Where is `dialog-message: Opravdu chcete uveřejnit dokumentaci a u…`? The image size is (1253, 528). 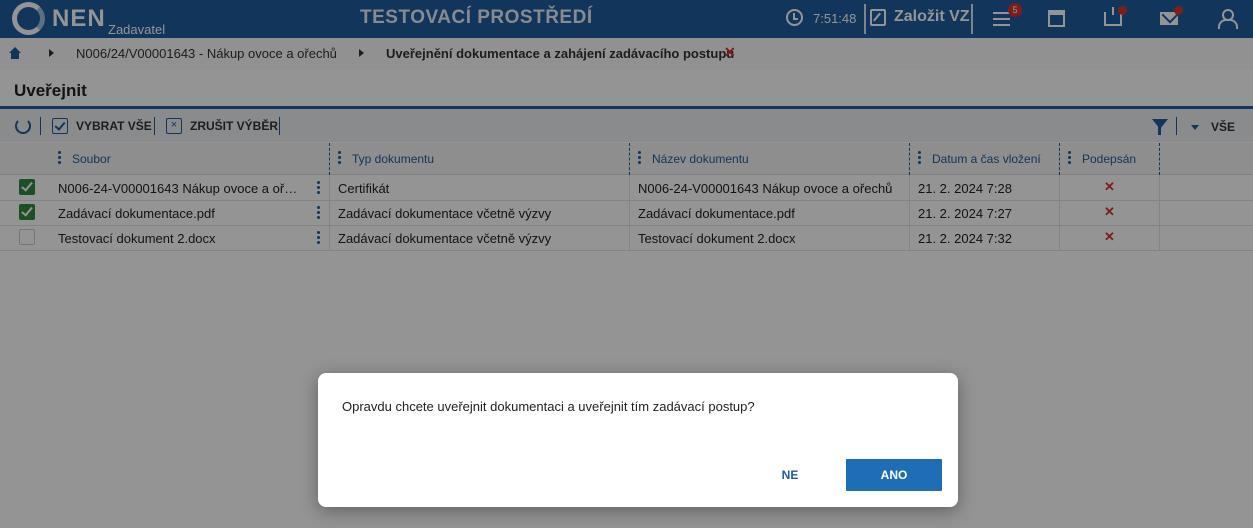 dialog-message: Opravdu chcete uveřejnit dokumentaci a u… is located at coordinates (548, 406).